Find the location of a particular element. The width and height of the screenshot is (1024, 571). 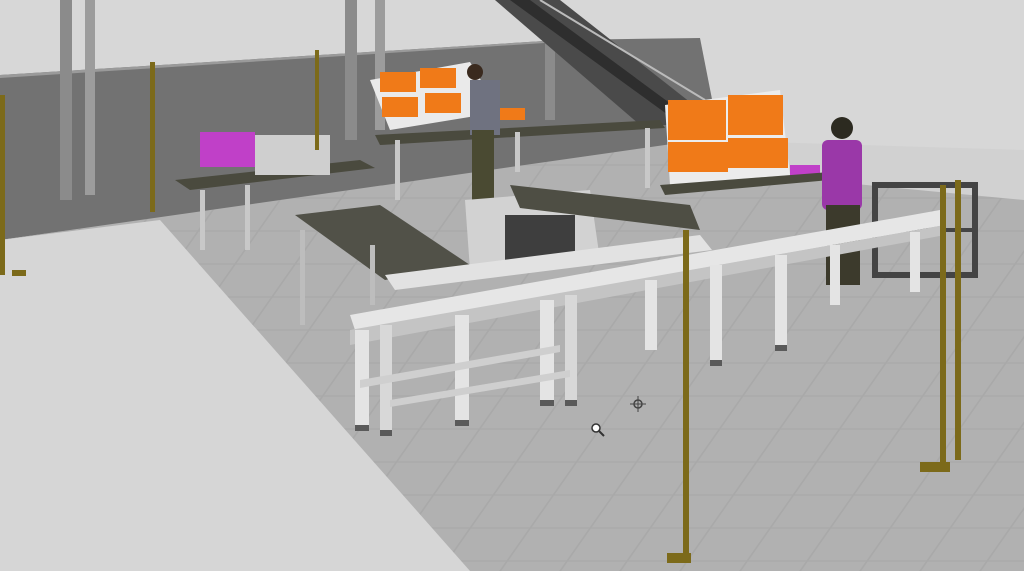

operator-figure-right is located at coordinates (842, 201).